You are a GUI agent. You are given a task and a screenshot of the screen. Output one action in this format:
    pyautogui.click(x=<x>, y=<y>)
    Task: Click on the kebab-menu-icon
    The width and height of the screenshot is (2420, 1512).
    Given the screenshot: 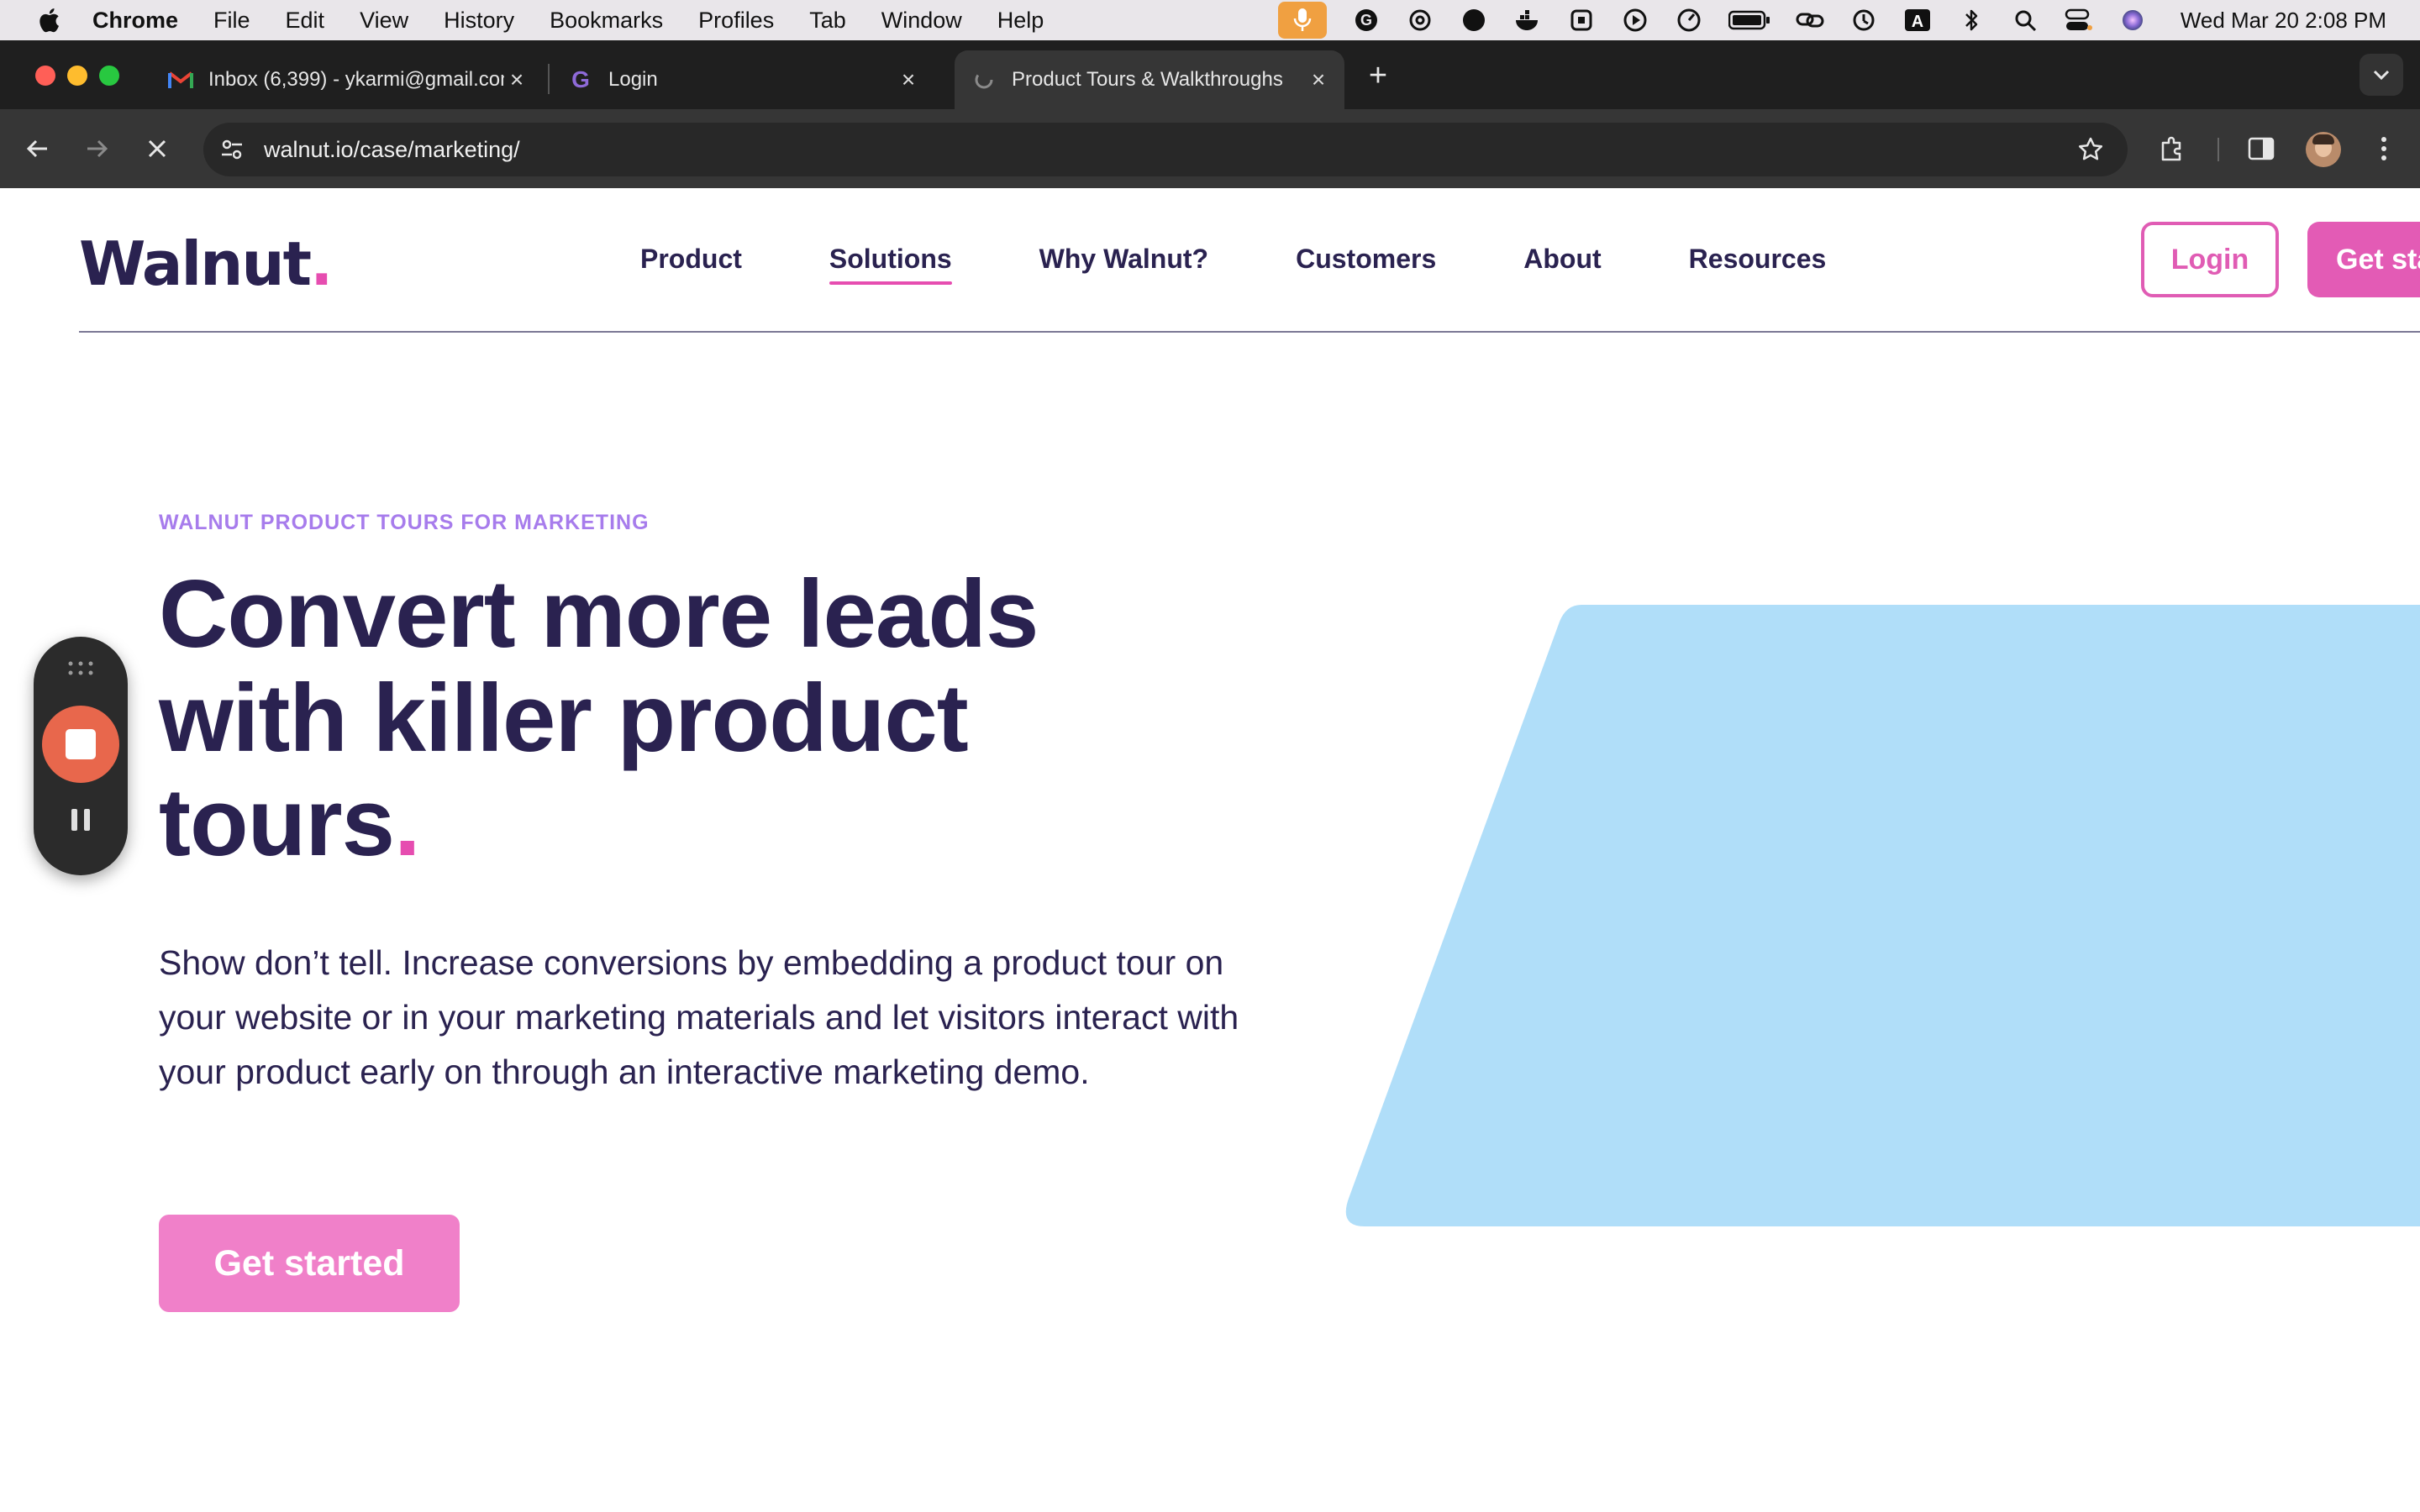 What is the action you would take?
    pyautogui.click(x=2384, y=148)
    